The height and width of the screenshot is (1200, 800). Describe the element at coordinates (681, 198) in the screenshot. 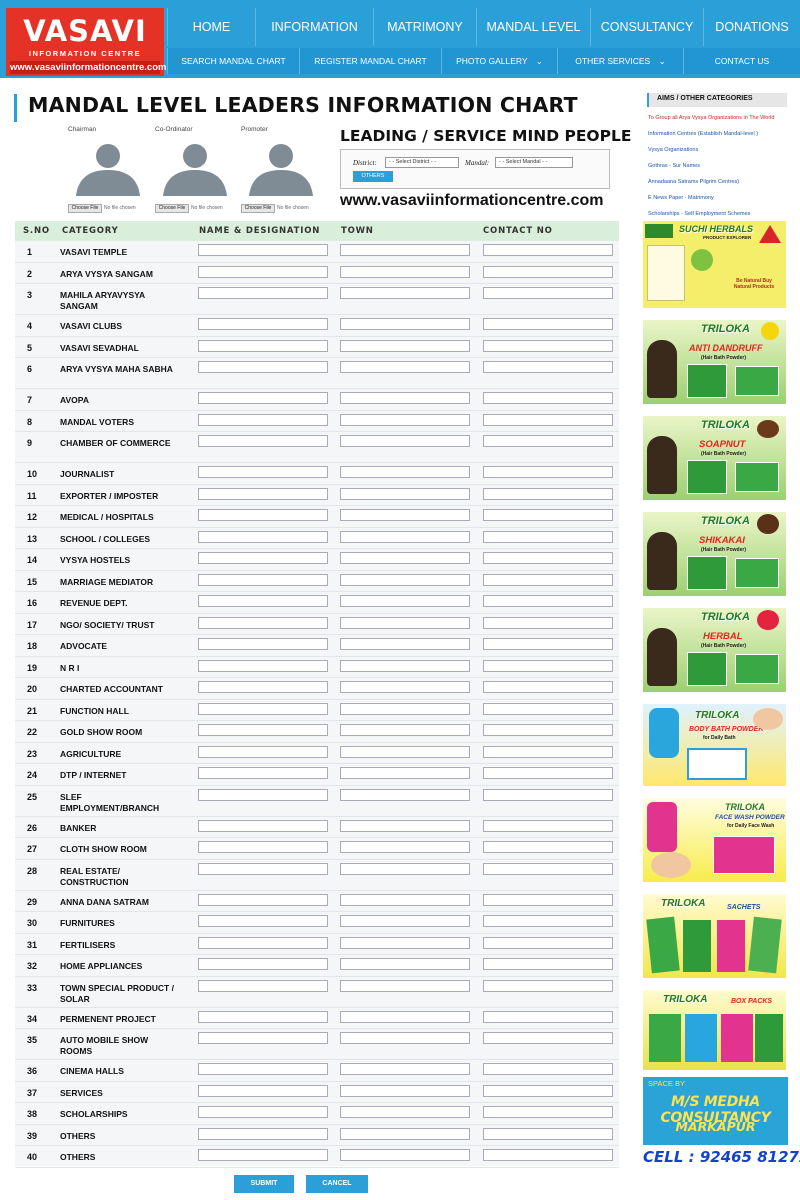

I see `sidebar-link: E News Paper - Matrimony` at that location.